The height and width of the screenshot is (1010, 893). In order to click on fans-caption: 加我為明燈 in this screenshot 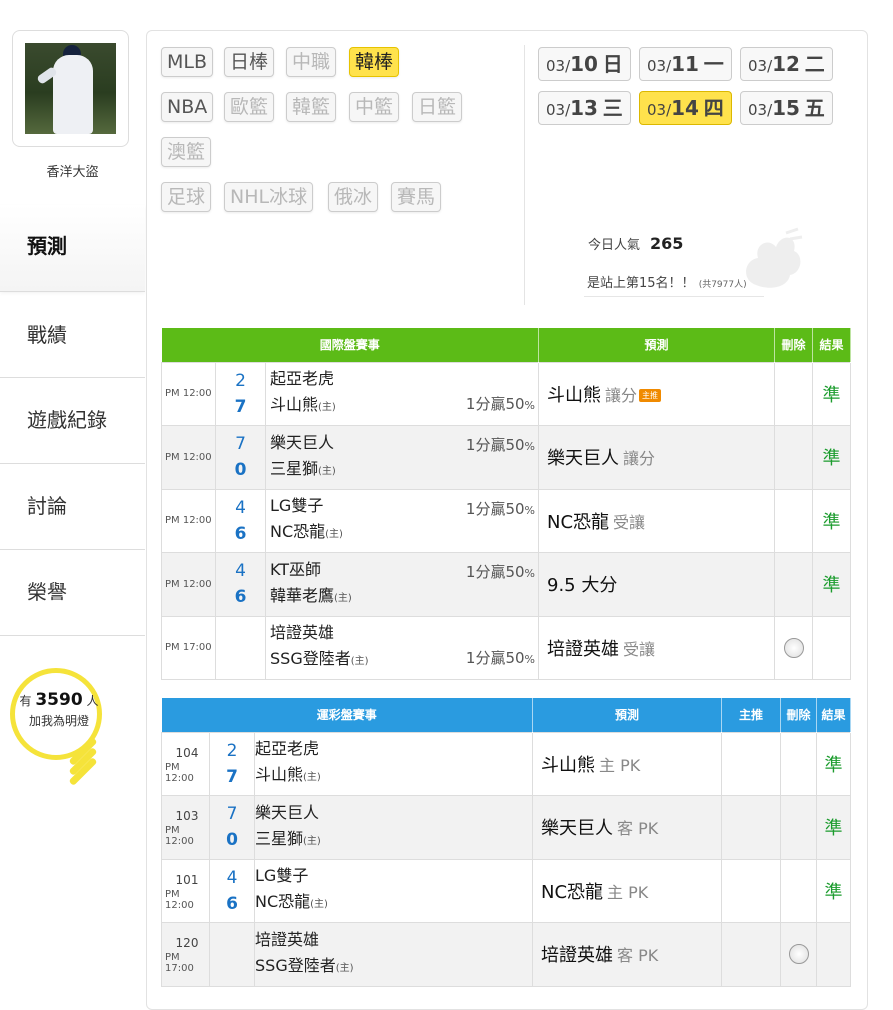, I will do `click(58, 721)`.